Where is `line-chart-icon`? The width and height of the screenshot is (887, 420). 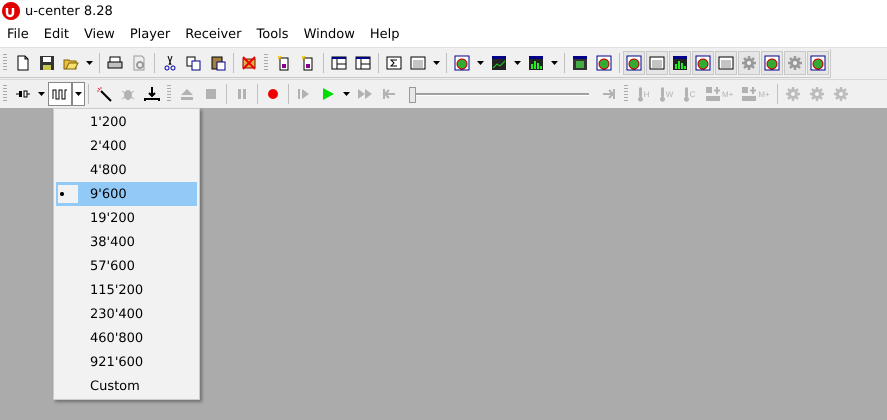 line-chart-icon is located at coordinates (499, 63).